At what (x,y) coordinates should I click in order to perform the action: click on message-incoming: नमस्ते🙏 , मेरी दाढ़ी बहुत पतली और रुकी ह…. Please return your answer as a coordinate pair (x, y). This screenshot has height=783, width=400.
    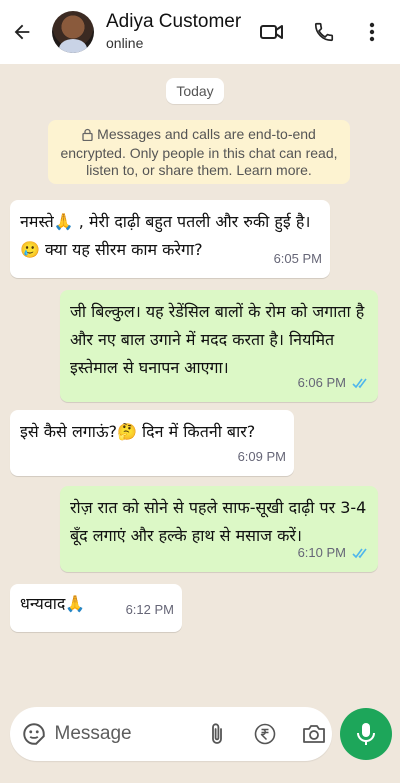
    Looking at the image, I should click on (170, 239).